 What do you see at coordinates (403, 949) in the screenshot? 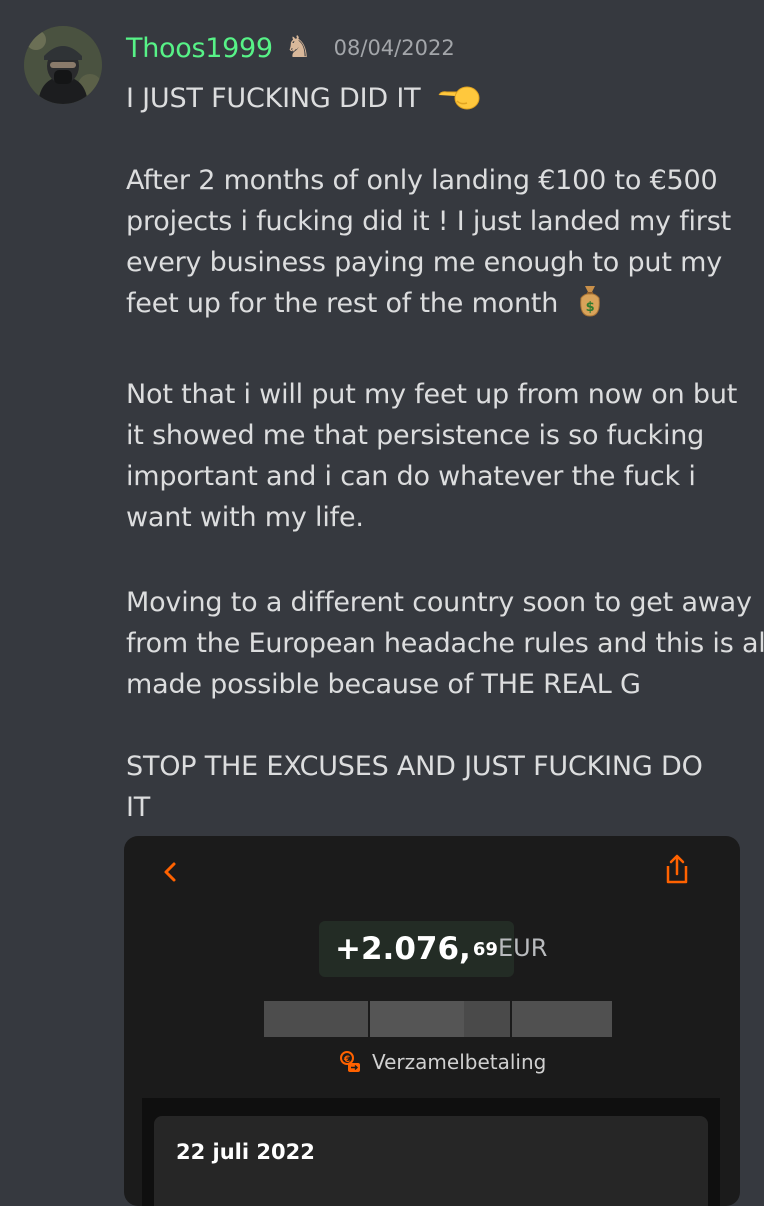
I see `amount-main: +2.076,` at bounding box center [403, 949].